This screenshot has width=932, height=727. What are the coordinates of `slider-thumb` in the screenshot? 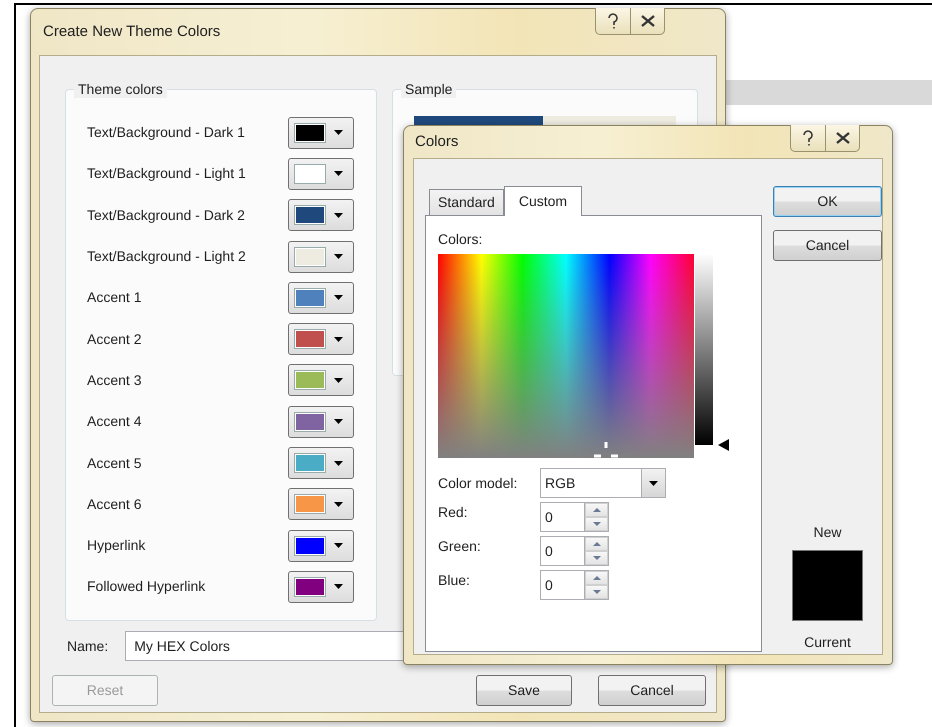 It's located at (723, 445).